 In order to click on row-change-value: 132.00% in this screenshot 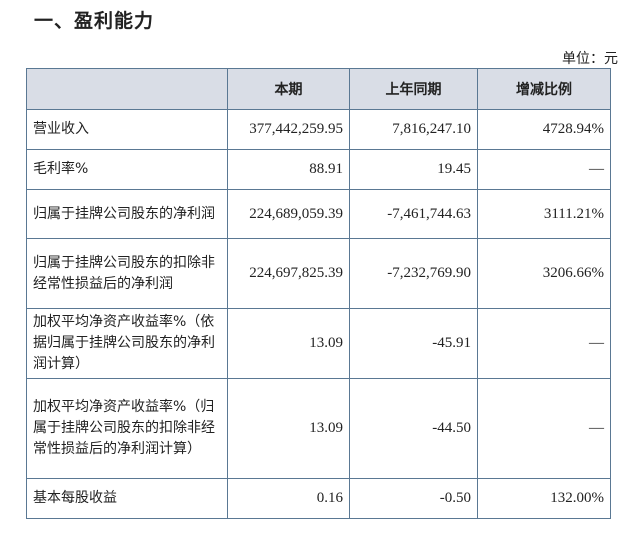, I will do `click(544, 498)`.